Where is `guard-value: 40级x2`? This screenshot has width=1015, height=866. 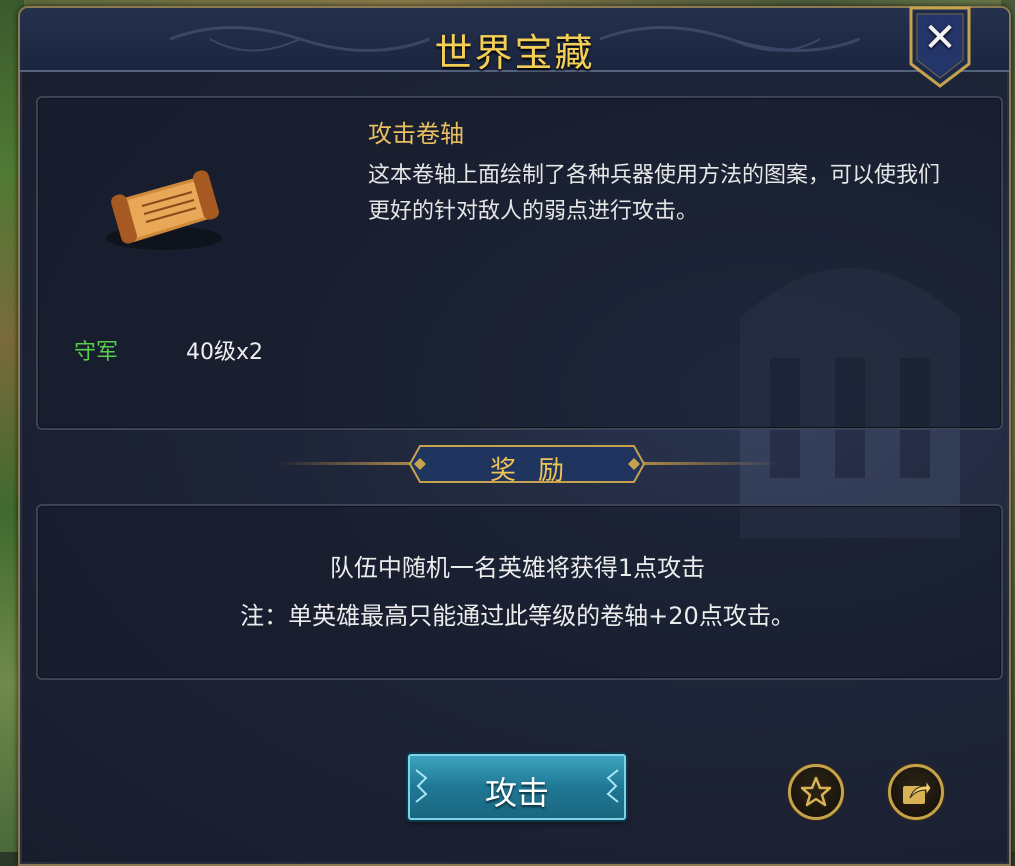
guard-value: 40级x2 is located at coordinates (225, 352).